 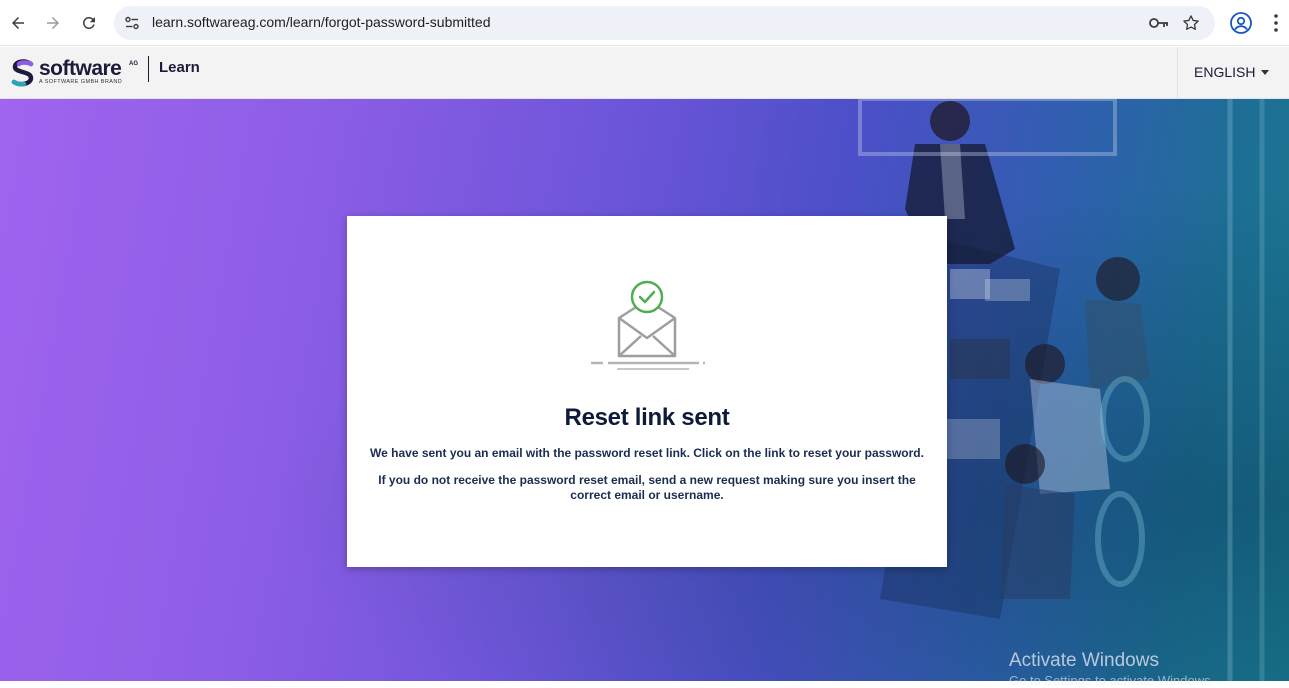 I want to click on software-ag-logo: software AG A SOFTWARE GMBH BRAND, so click(x=81, y=73).